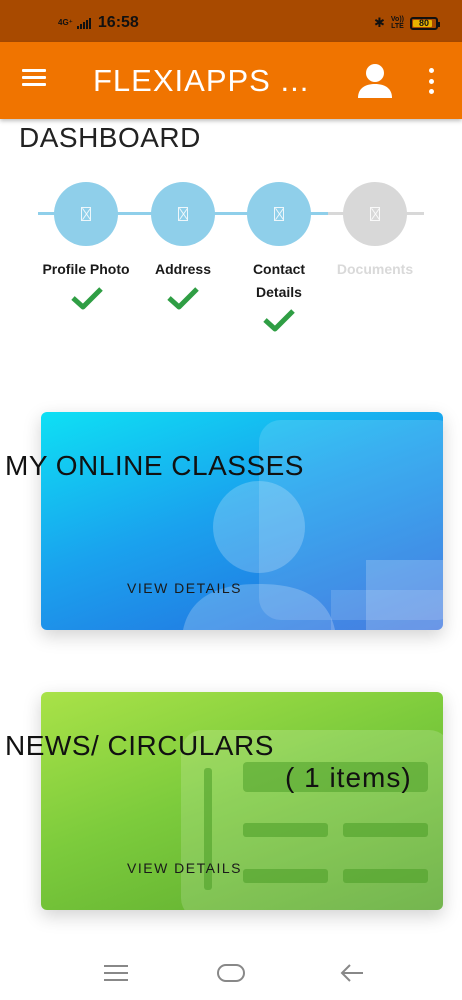  I want to click on online-classes-title: MY ONLINE CLASSES, so click(154, 465).